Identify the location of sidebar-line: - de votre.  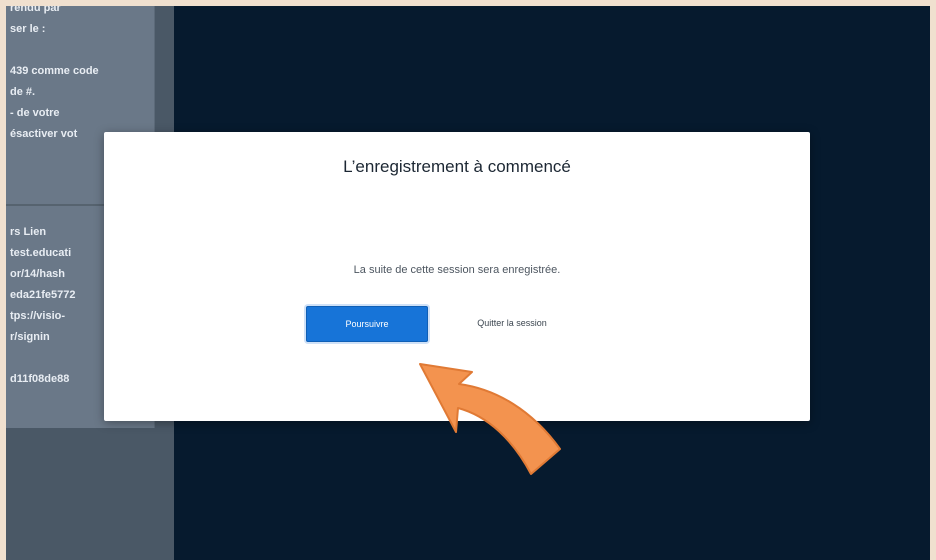
(35, 113).